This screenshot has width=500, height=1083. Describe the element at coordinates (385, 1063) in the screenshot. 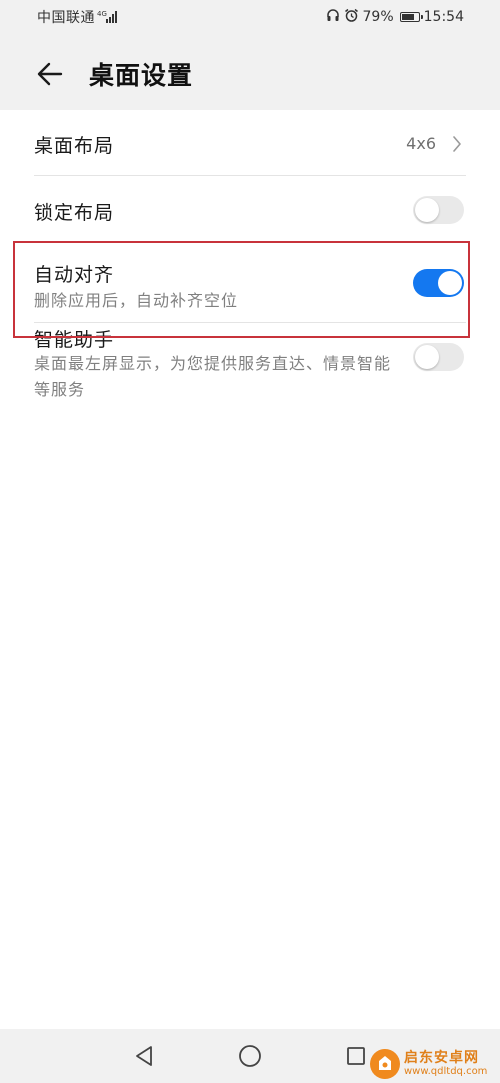

I see `watermark-logo-icon` at that location.